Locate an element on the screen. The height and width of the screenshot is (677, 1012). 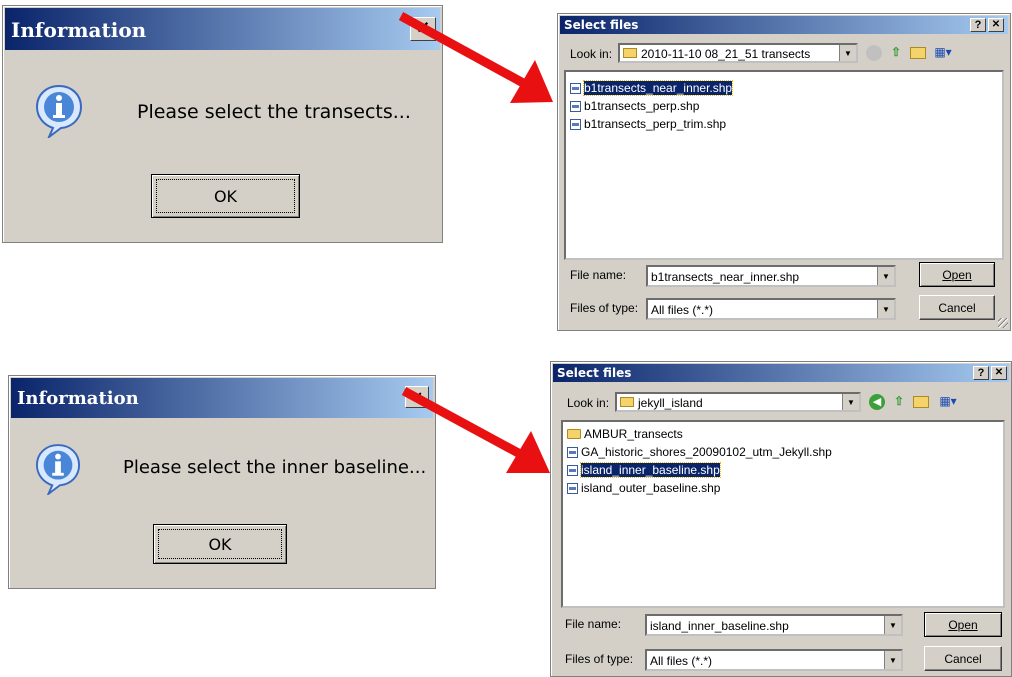
file-name: island_outer_baseline.shp is located at coordinates (651, 488).